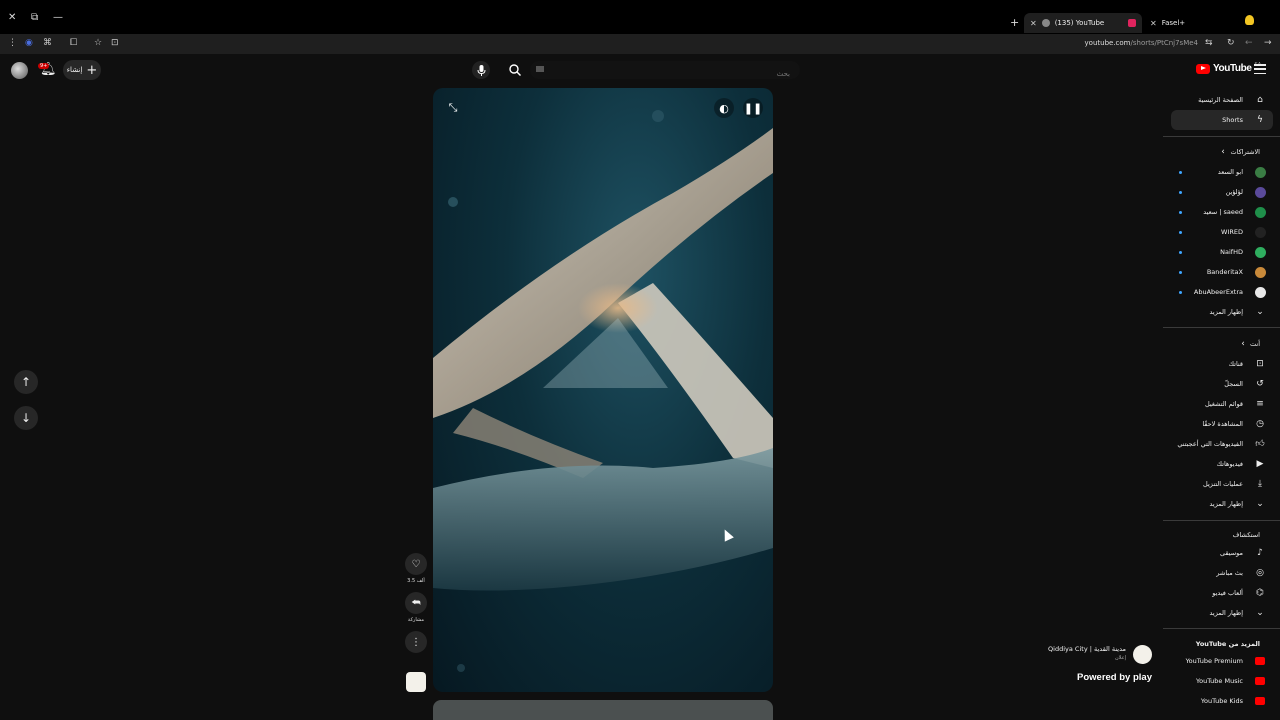 Image resolution: width=1280 pixels, height=720 pixels. What do you see at coordinates (1218, 272) in the screenshot?
I see `sidebar-item-subscription: BanderitaX` at bounding box center [1218, 272].